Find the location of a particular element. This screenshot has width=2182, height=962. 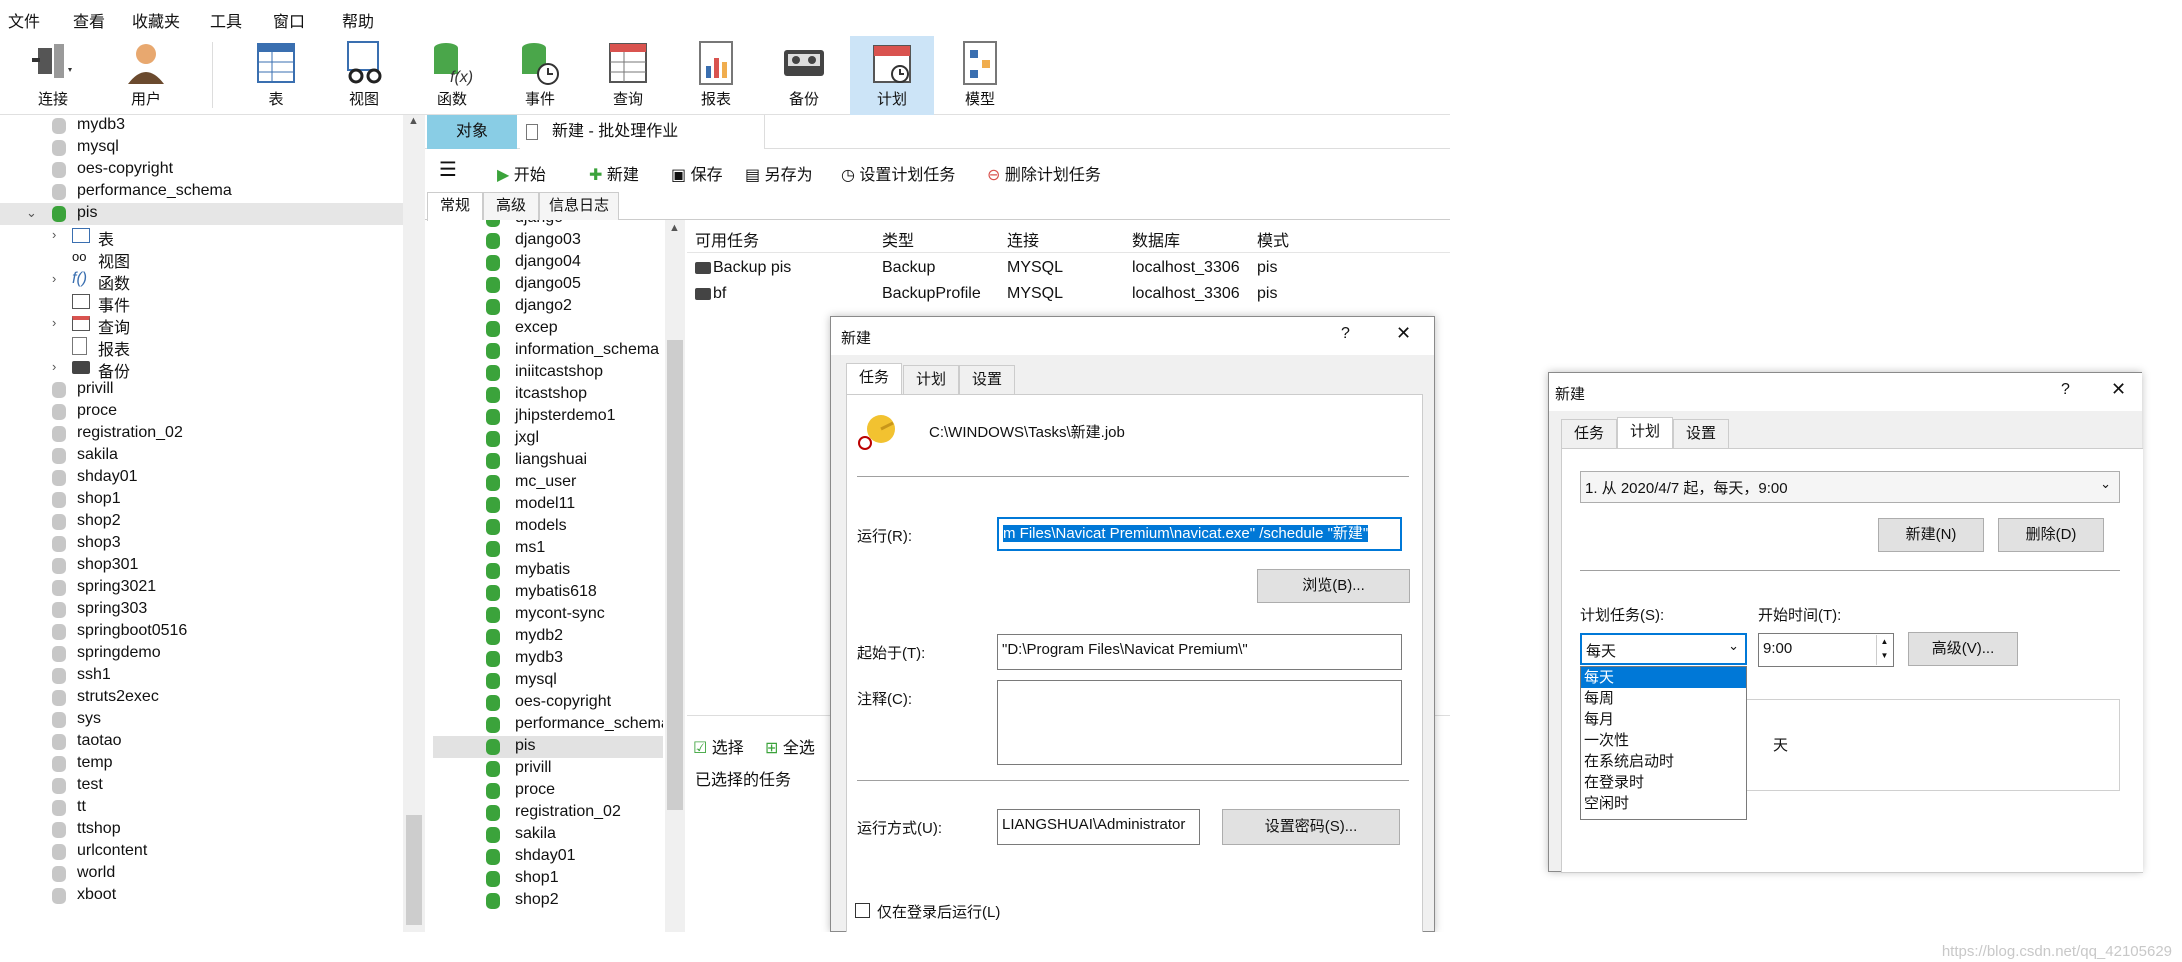

tree-item-proce: proce is located at coordinates (201, 412).